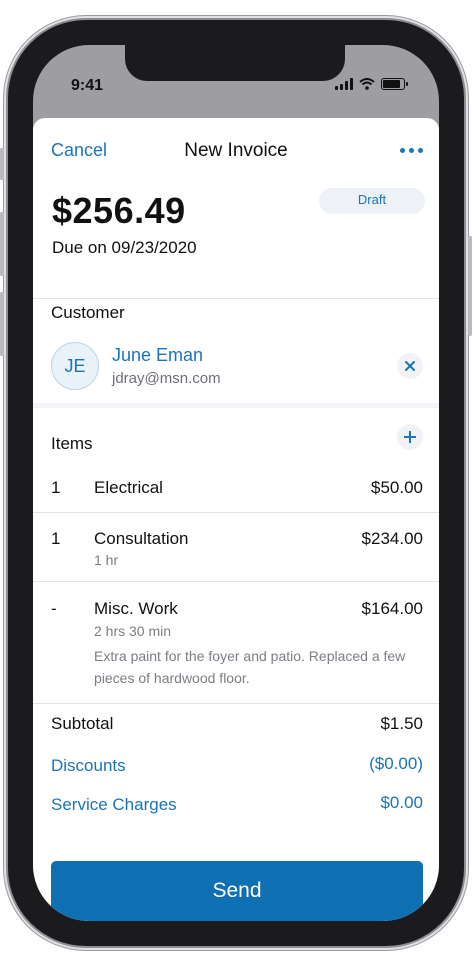  I want to click on remove-customer-button, so click(410, 366).